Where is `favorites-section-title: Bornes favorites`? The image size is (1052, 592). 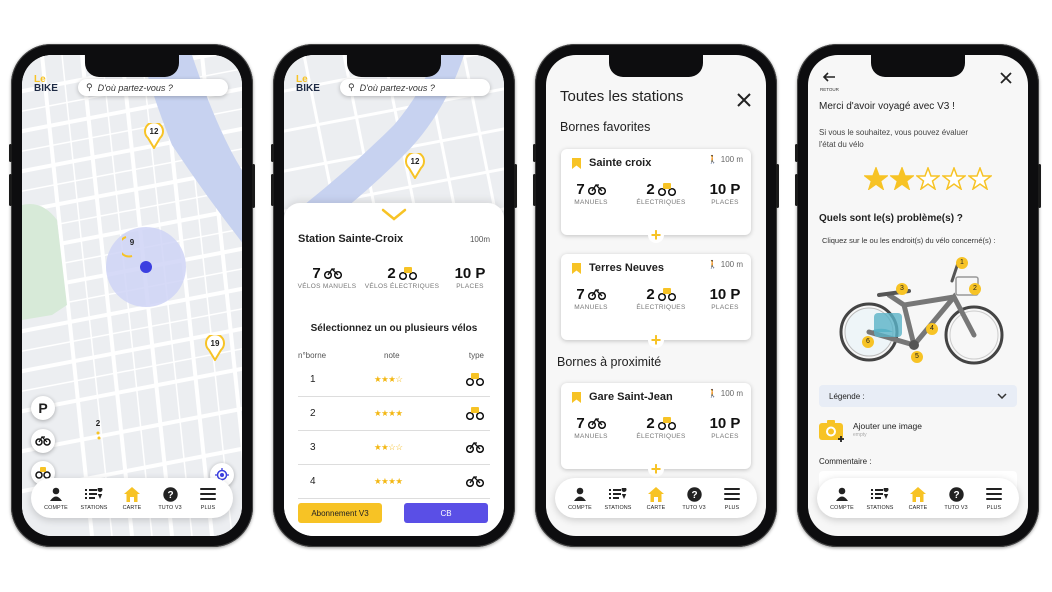
favorites-section-title: Bornes favorites is located at coordinates (605, 127).